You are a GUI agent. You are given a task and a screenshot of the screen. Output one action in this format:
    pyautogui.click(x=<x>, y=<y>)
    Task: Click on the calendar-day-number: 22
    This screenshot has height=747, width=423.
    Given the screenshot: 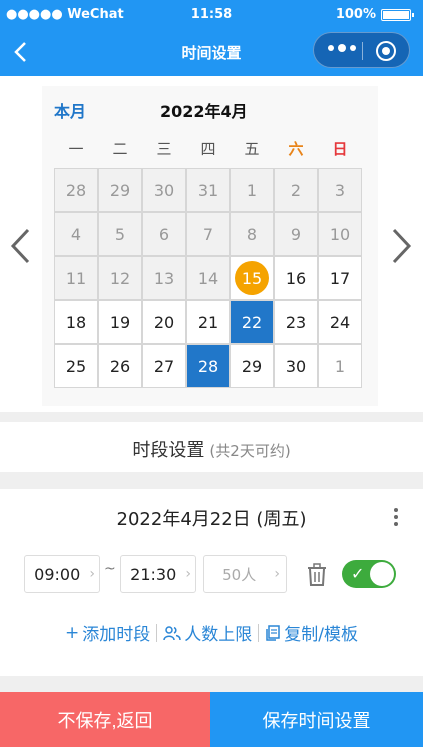 What is the action you would take?
    pyautogui.click(x=252, y=322)
    